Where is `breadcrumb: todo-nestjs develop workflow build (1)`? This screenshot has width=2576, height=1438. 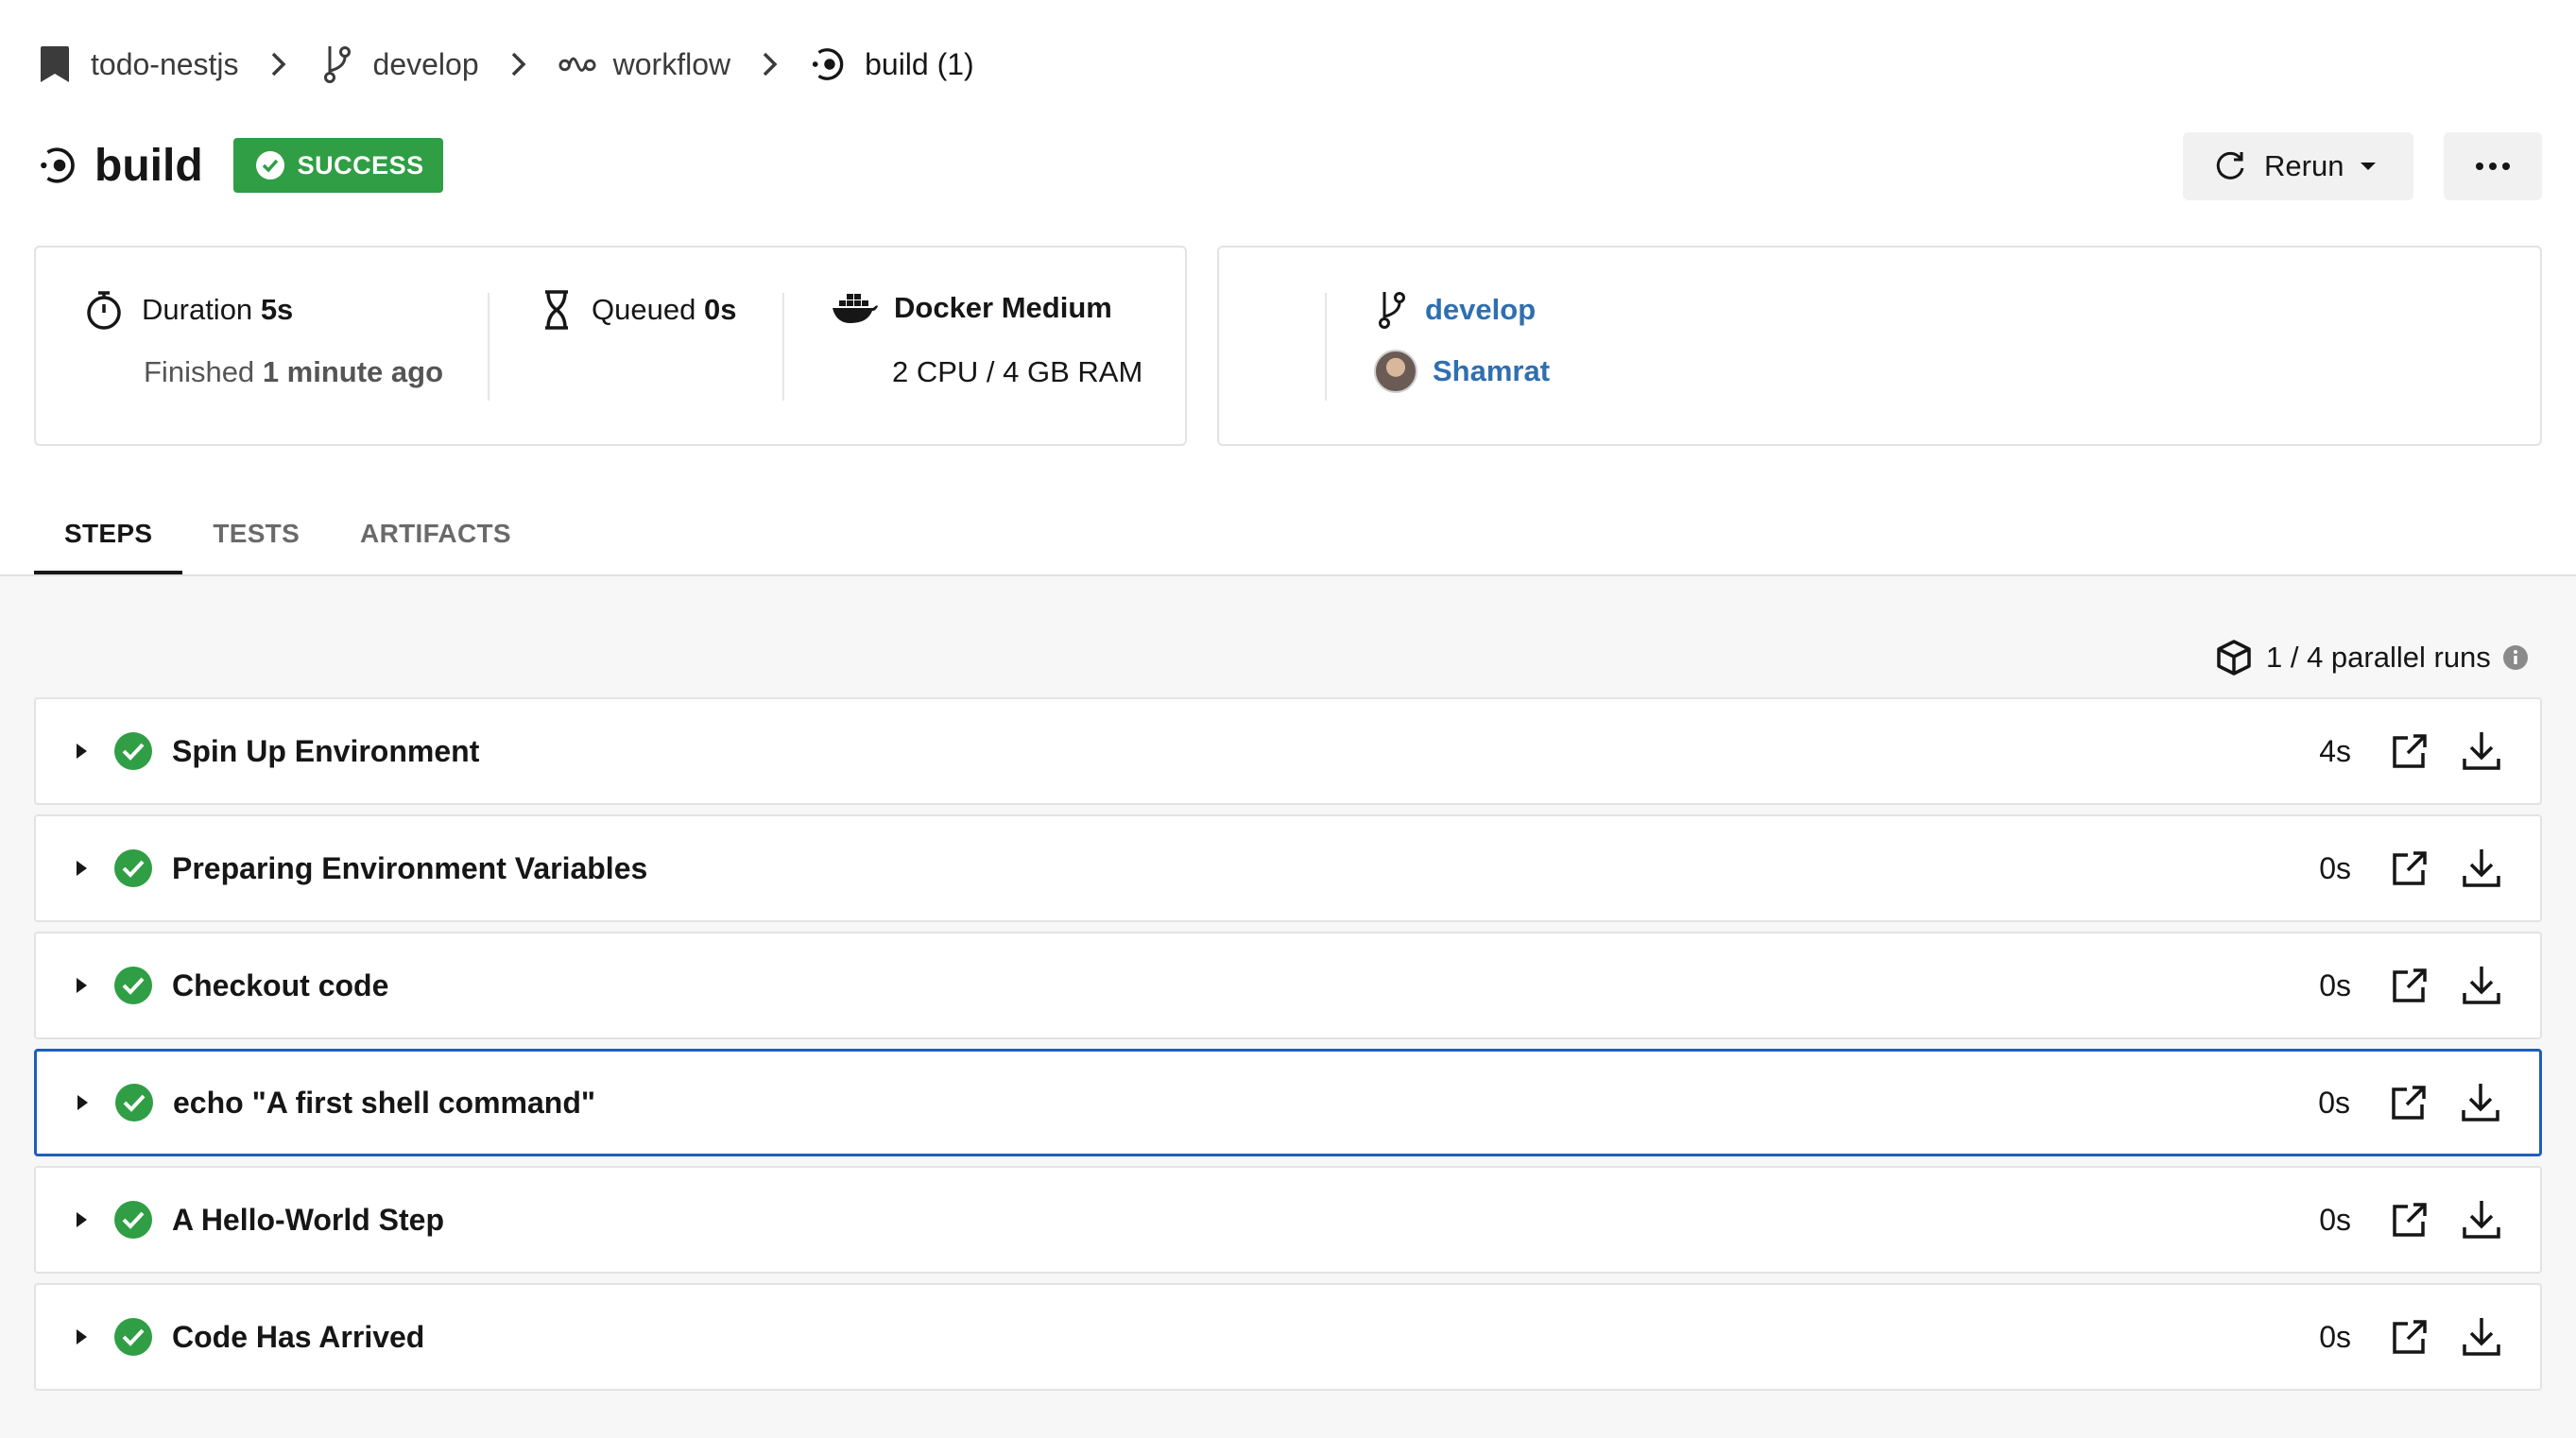
breadcrumb: todo-nestjs develop workflow build (1) is located at coordinates (505, 64).